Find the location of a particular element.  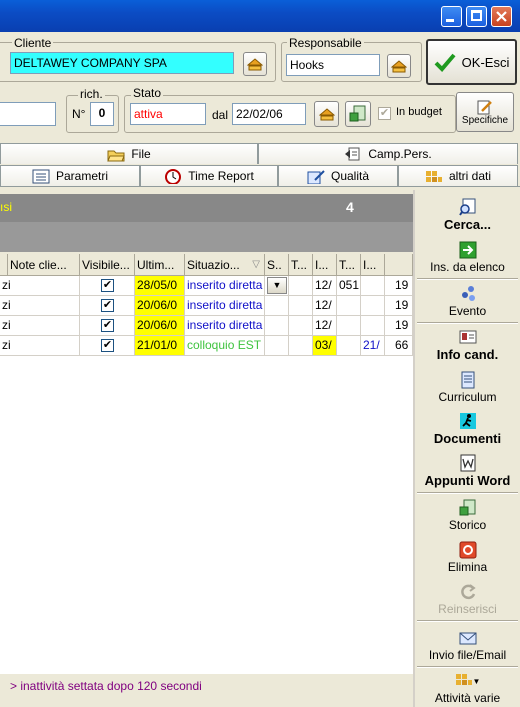

attivita-varie-icon-row: ▼ is located at coordinates (467, 681).